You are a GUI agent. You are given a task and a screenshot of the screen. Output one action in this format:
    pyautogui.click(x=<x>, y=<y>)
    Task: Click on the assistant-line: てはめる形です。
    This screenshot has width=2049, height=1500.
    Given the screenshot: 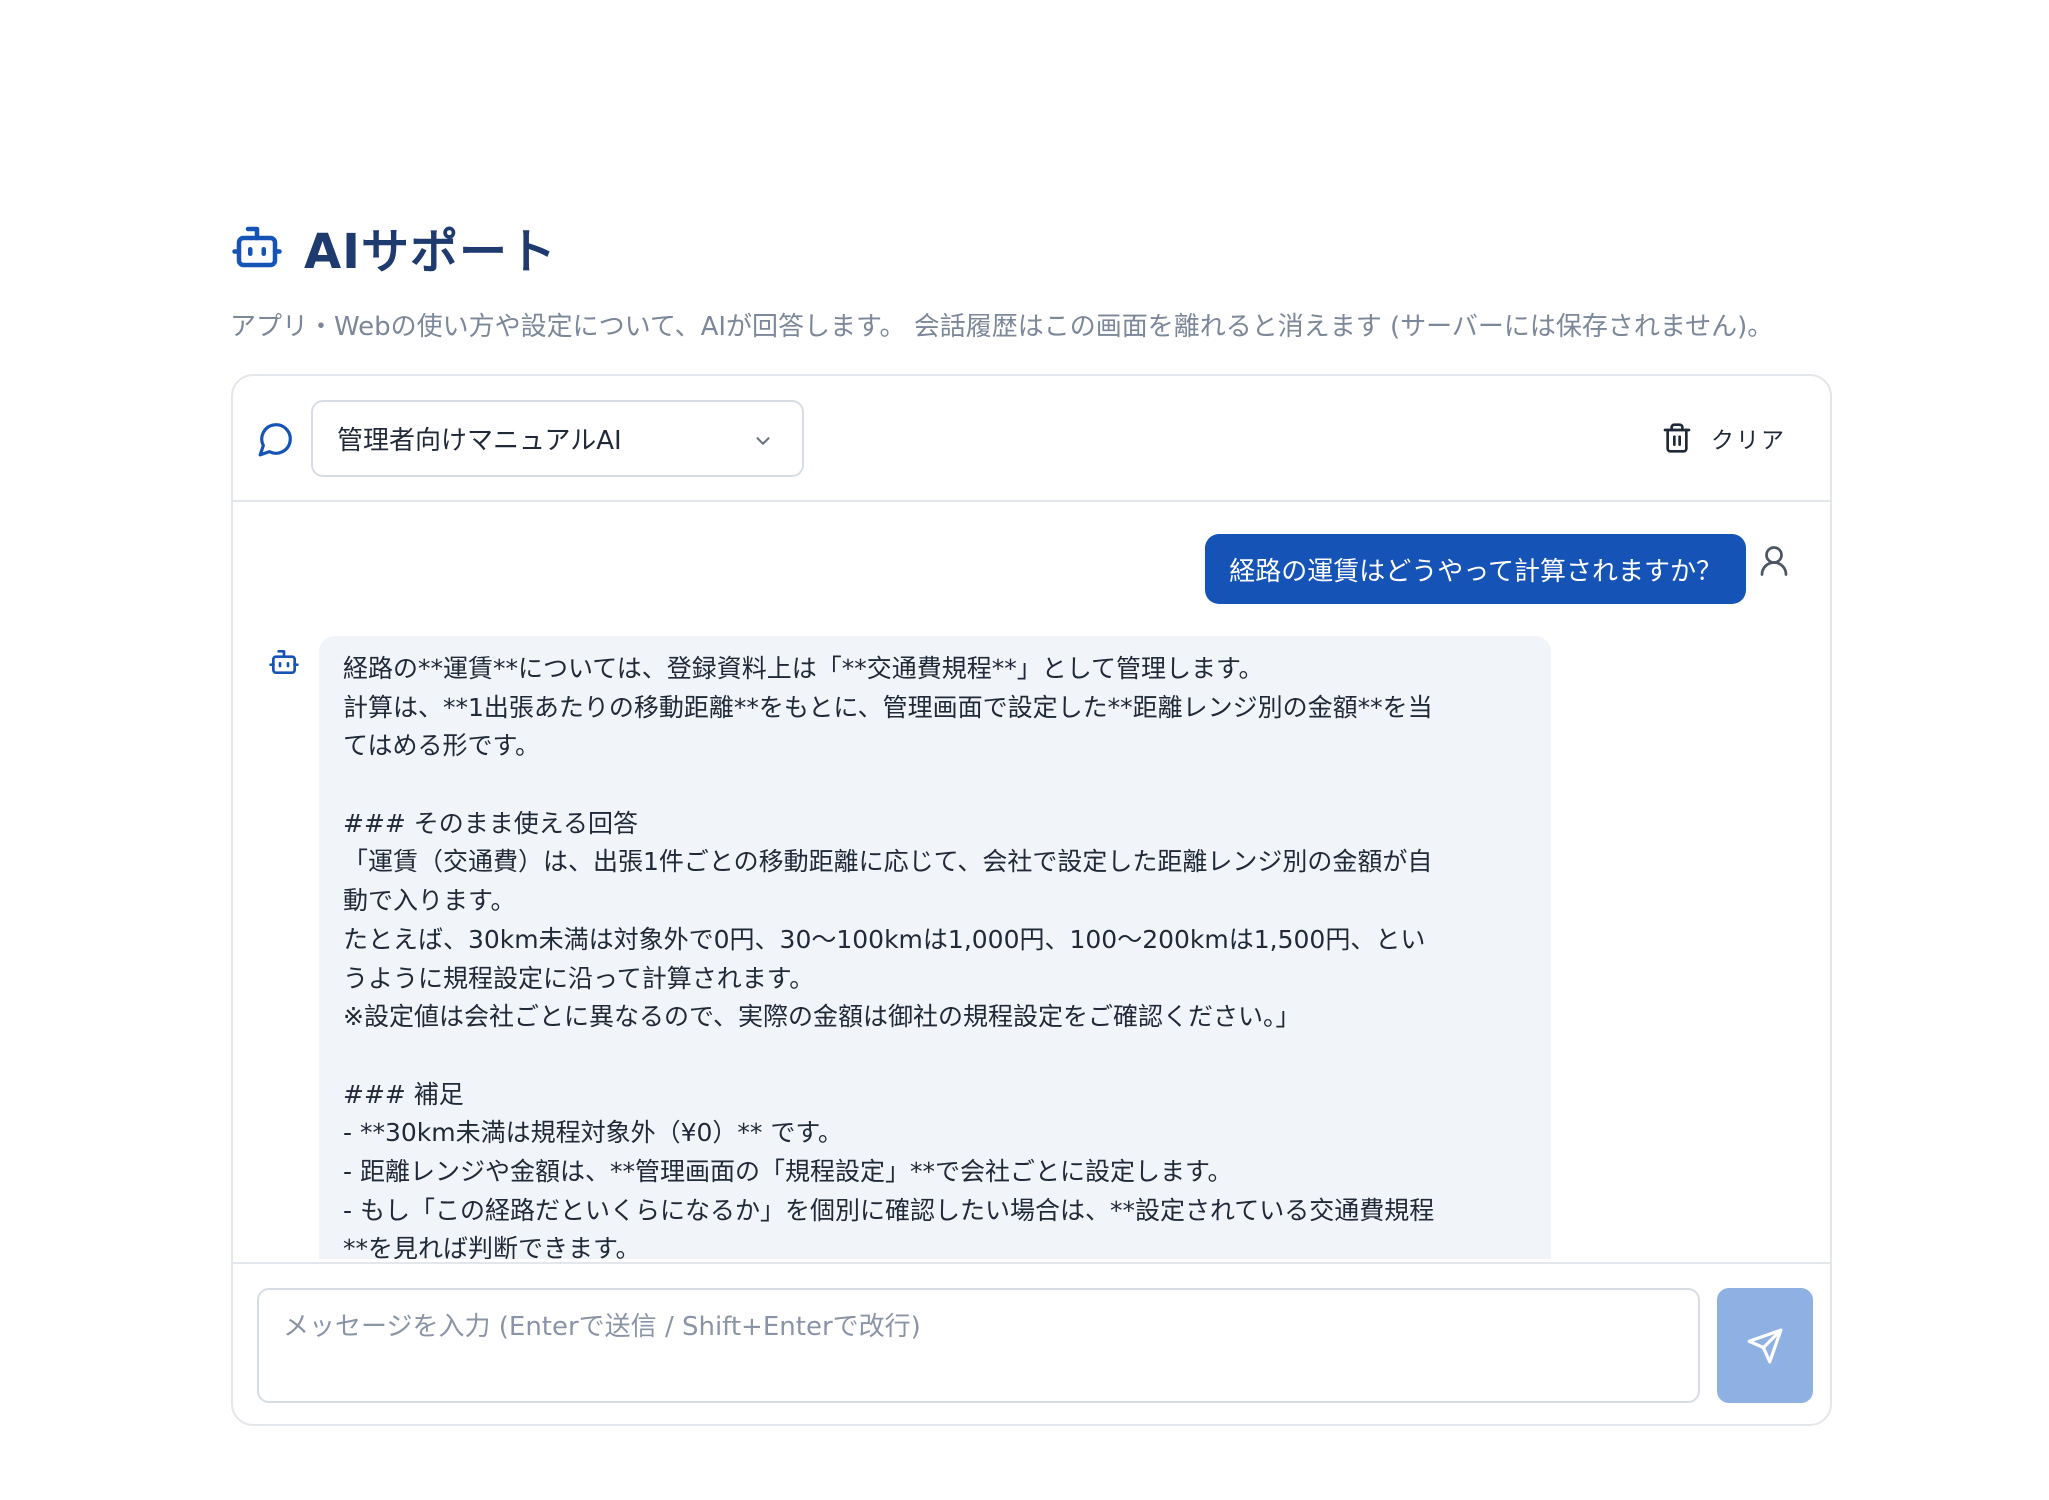 What is the action you would take?
    pyautogui.click(x=442, y=746)
    